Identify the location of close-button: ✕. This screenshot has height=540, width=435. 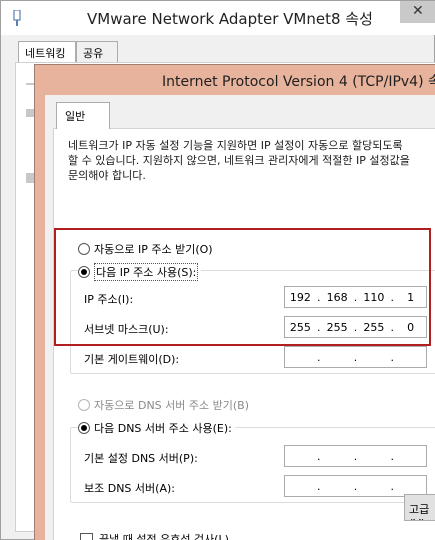
(417, 12).